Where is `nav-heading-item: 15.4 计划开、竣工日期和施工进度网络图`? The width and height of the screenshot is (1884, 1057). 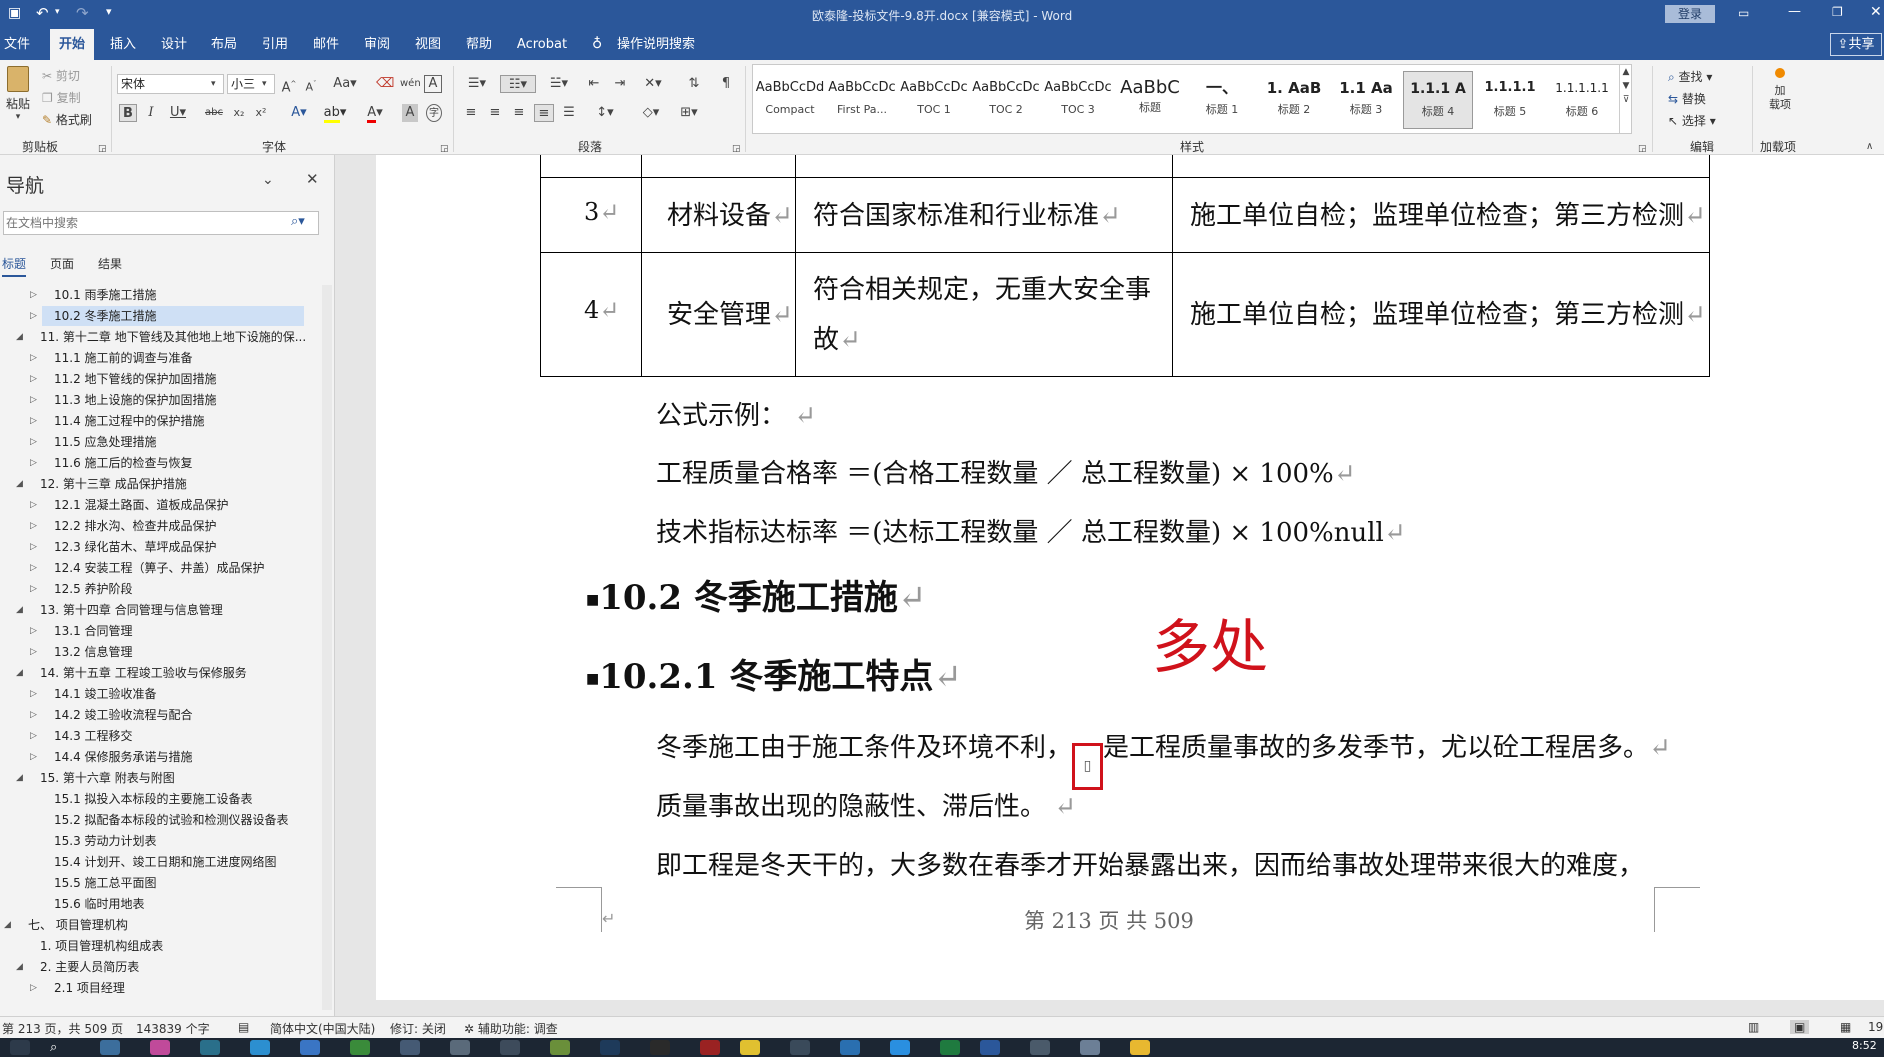
nav-heading-item: 15.4 计划开、竣工日期和施工进度网络图 is located at coordinates (159, 862).